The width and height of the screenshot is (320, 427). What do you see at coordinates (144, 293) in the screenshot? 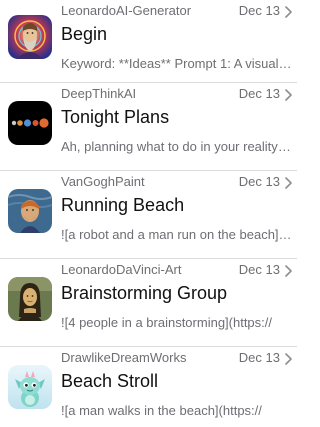
I see `message-title: Brainstorming Group` at bounding box center [144, 293].